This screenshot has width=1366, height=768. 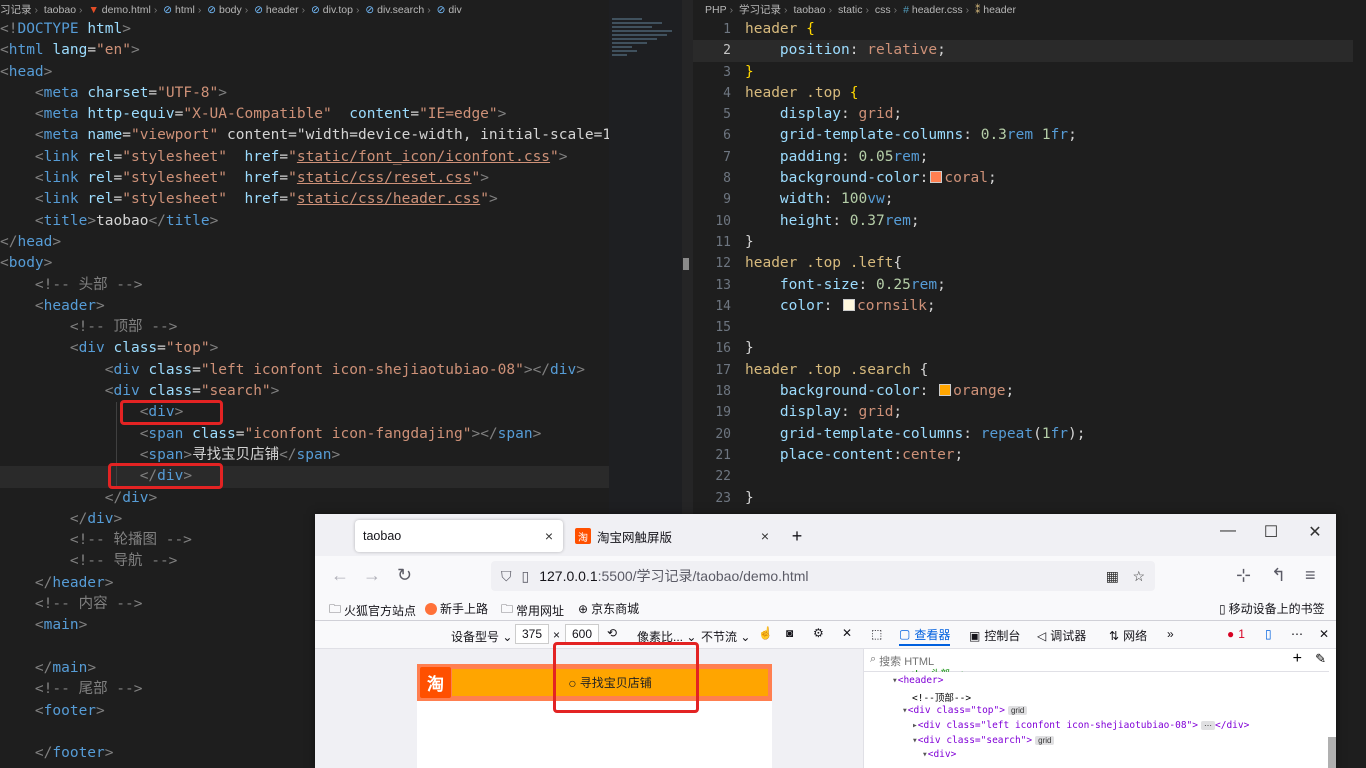 I want to click on minimap, so click(x=647, y=56).